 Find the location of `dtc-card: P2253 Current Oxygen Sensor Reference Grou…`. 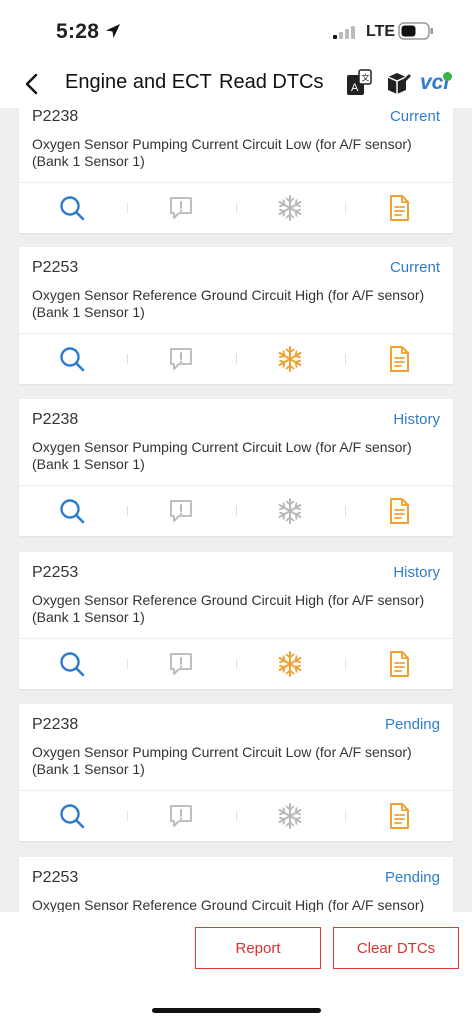

dtc-card: P2253 Current Oxygen Sensor Reference Grou… is located at coordinates (236, 315).